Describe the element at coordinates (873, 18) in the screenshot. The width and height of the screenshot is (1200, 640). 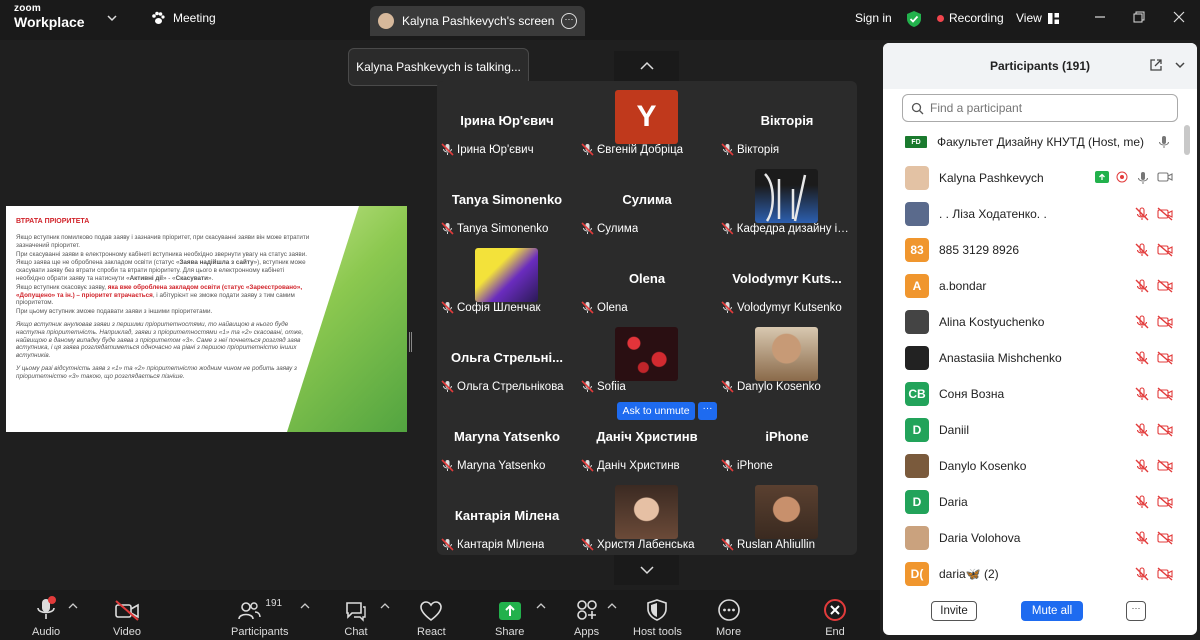
I see `sign-in-button: Sign in` at that location.